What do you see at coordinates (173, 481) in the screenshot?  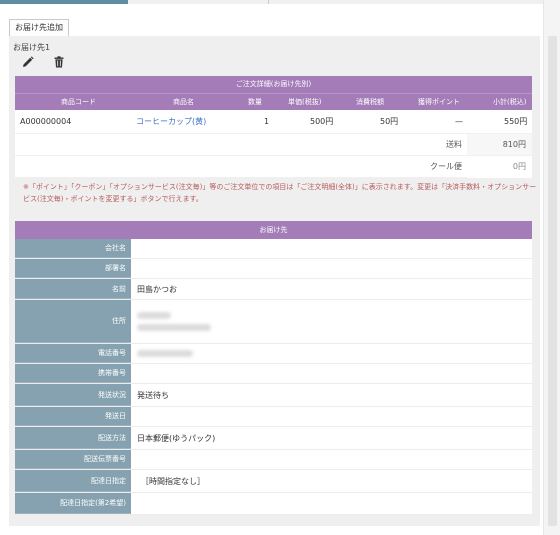 I see `delivery-value: ［時間指定なし］` at bounding box center [173, 481].